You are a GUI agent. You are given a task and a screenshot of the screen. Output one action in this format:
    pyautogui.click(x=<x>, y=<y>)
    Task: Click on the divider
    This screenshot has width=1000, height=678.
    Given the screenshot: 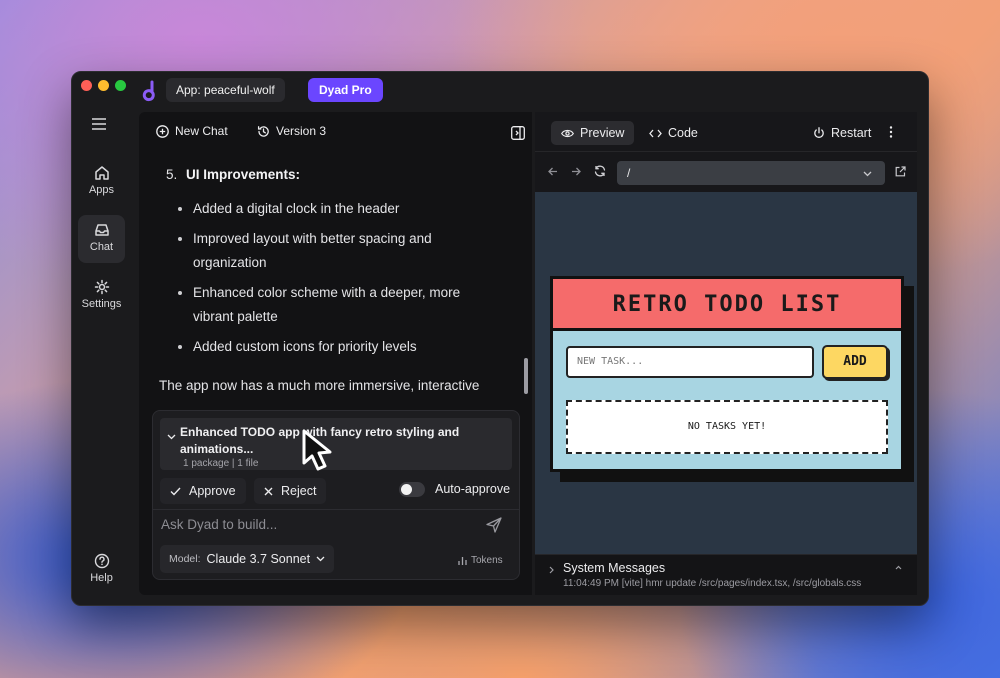 What is the action you would take?
    pyautogui.click(x=336, y=509)
    